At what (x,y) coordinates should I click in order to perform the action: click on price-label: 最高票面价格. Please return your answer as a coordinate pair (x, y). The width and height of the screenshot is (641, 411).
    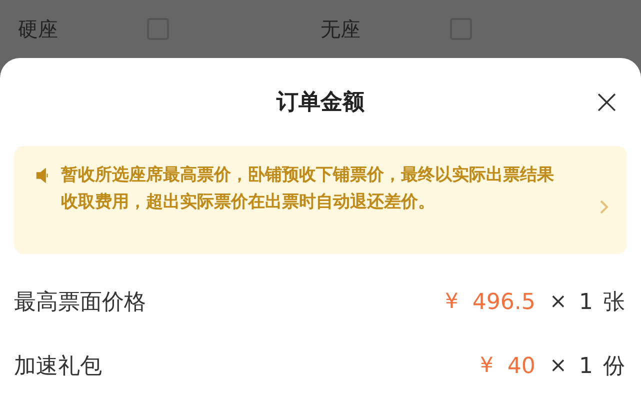
    Looking at the image, I should click on (80, 302).